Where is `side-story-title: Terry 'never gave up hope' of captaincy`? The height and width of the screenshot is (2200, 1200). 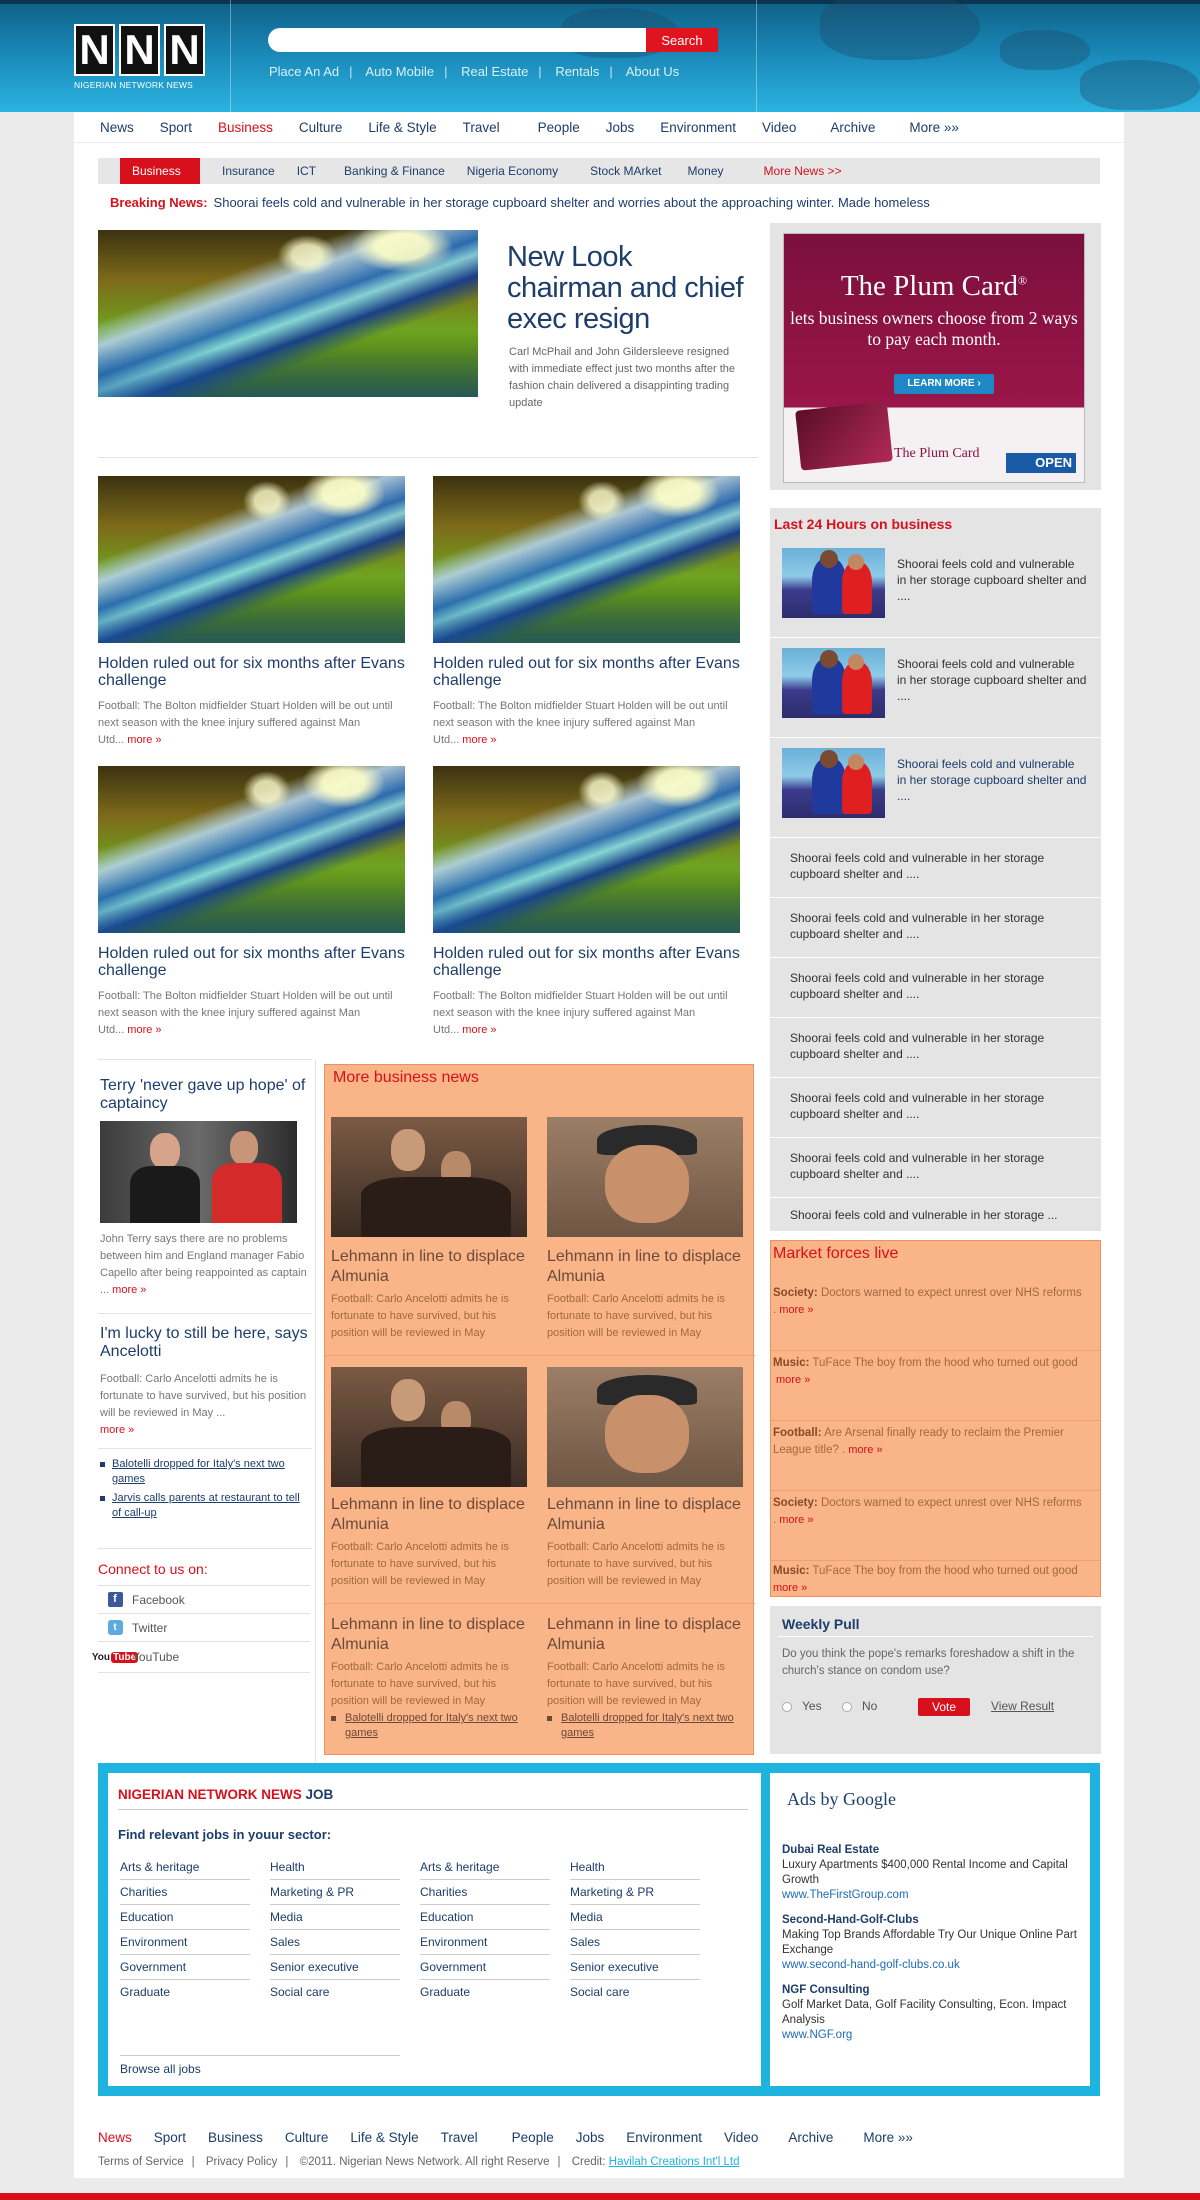
side-story-title: Terry 'never gave up hope' of captaincy is located at coordinates (205, 1095).